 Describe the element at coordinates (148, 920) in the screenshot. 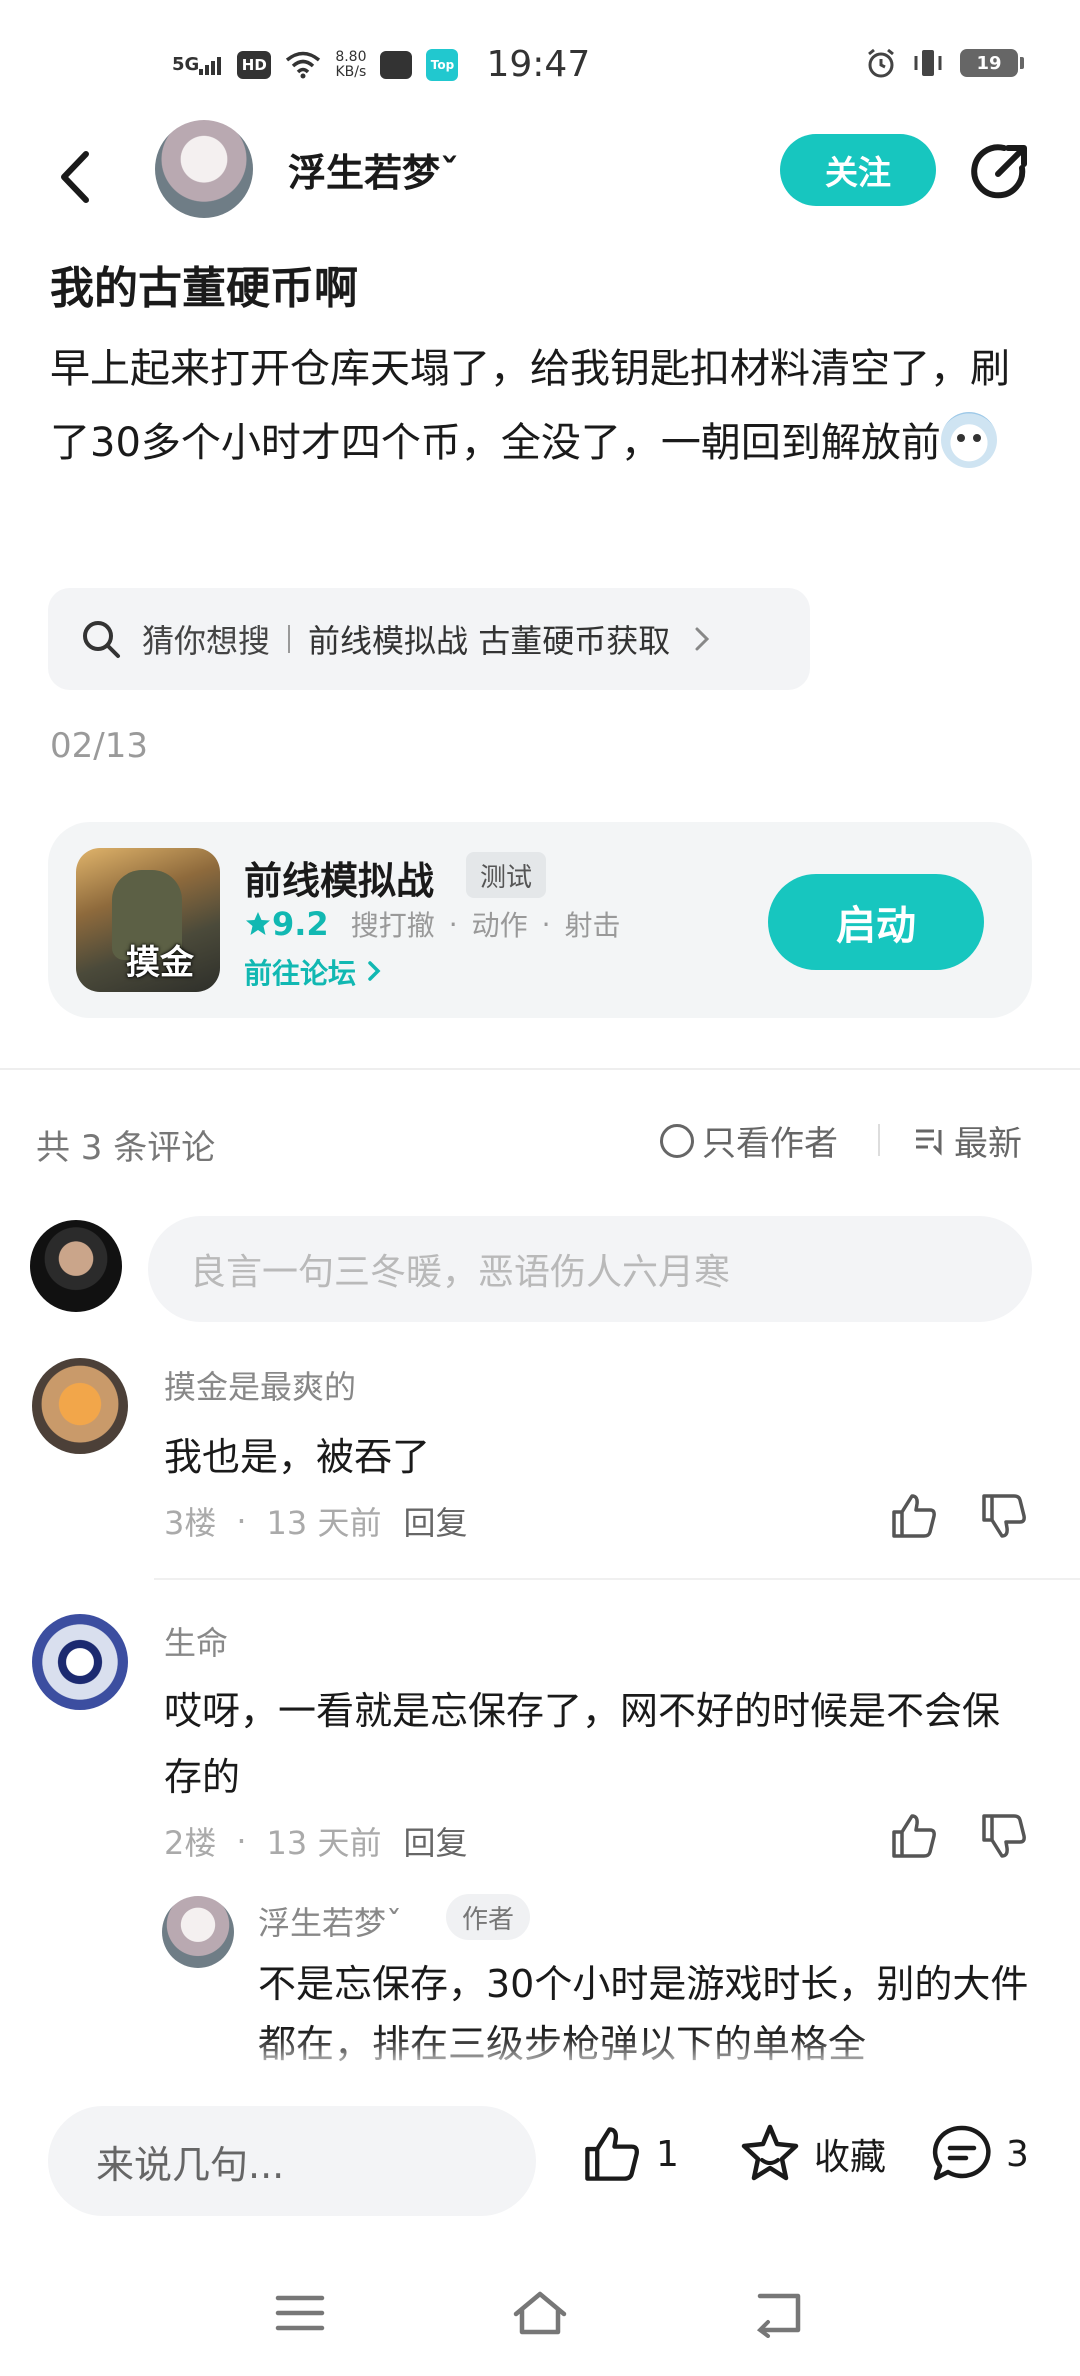

I see `game-icon: 摸金` at that location.